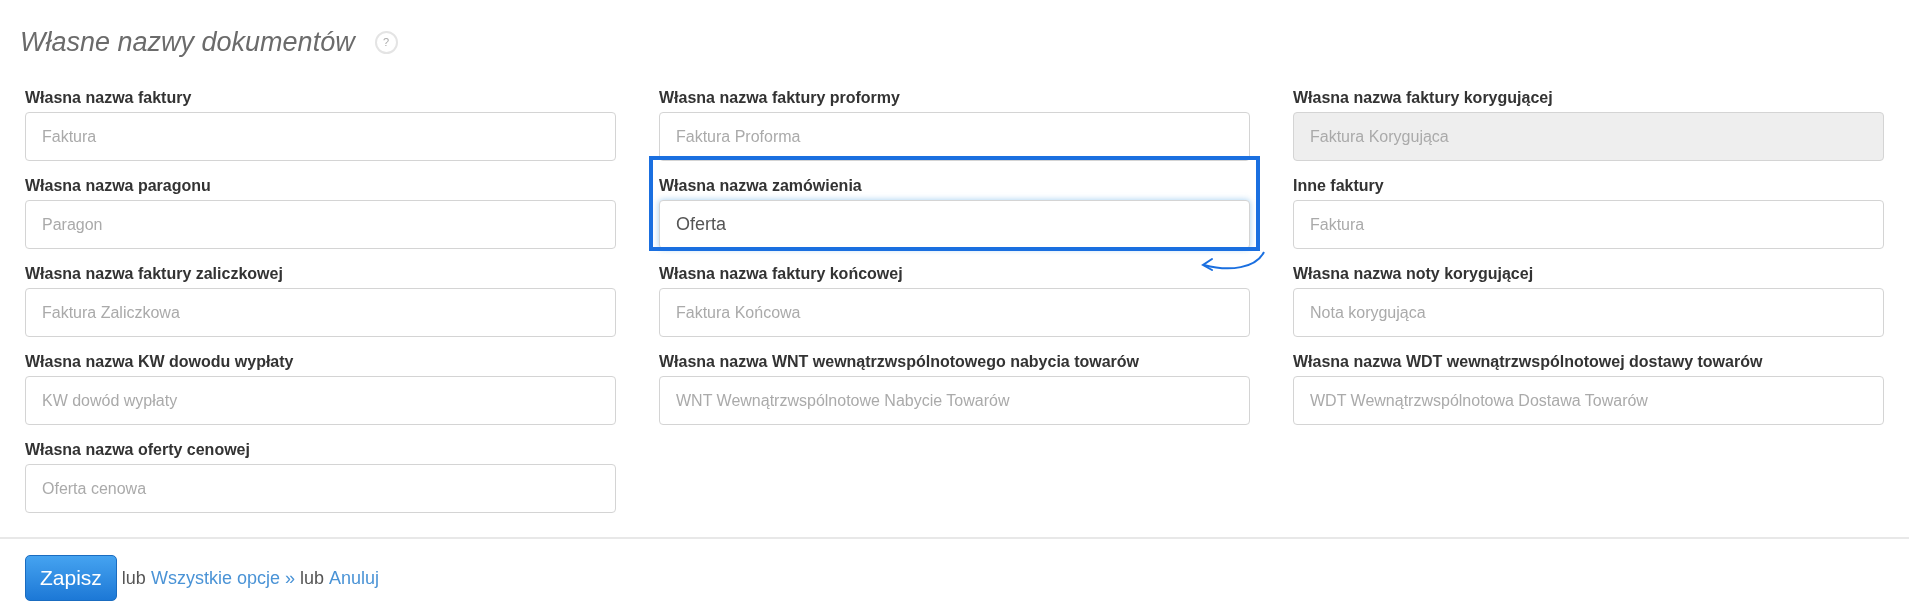 This screenshot has height=611, width=1909. What do you see at coordinates (71, 578) in the screenshot?
I see `save-button: Zapisz` at bounding box center [71, 578].